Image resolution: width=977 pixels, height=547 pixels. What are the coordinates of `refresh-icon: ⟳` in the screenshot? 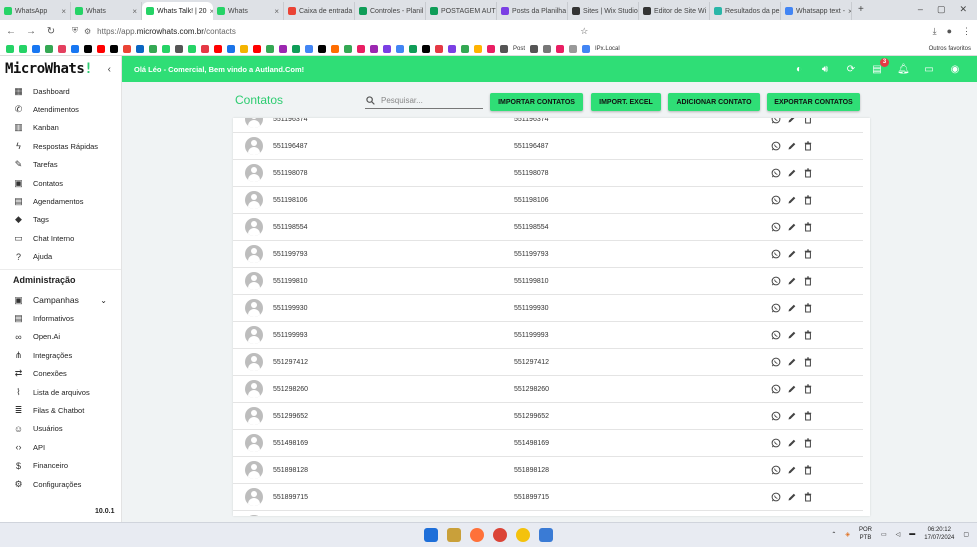 It's located at (851, 69).